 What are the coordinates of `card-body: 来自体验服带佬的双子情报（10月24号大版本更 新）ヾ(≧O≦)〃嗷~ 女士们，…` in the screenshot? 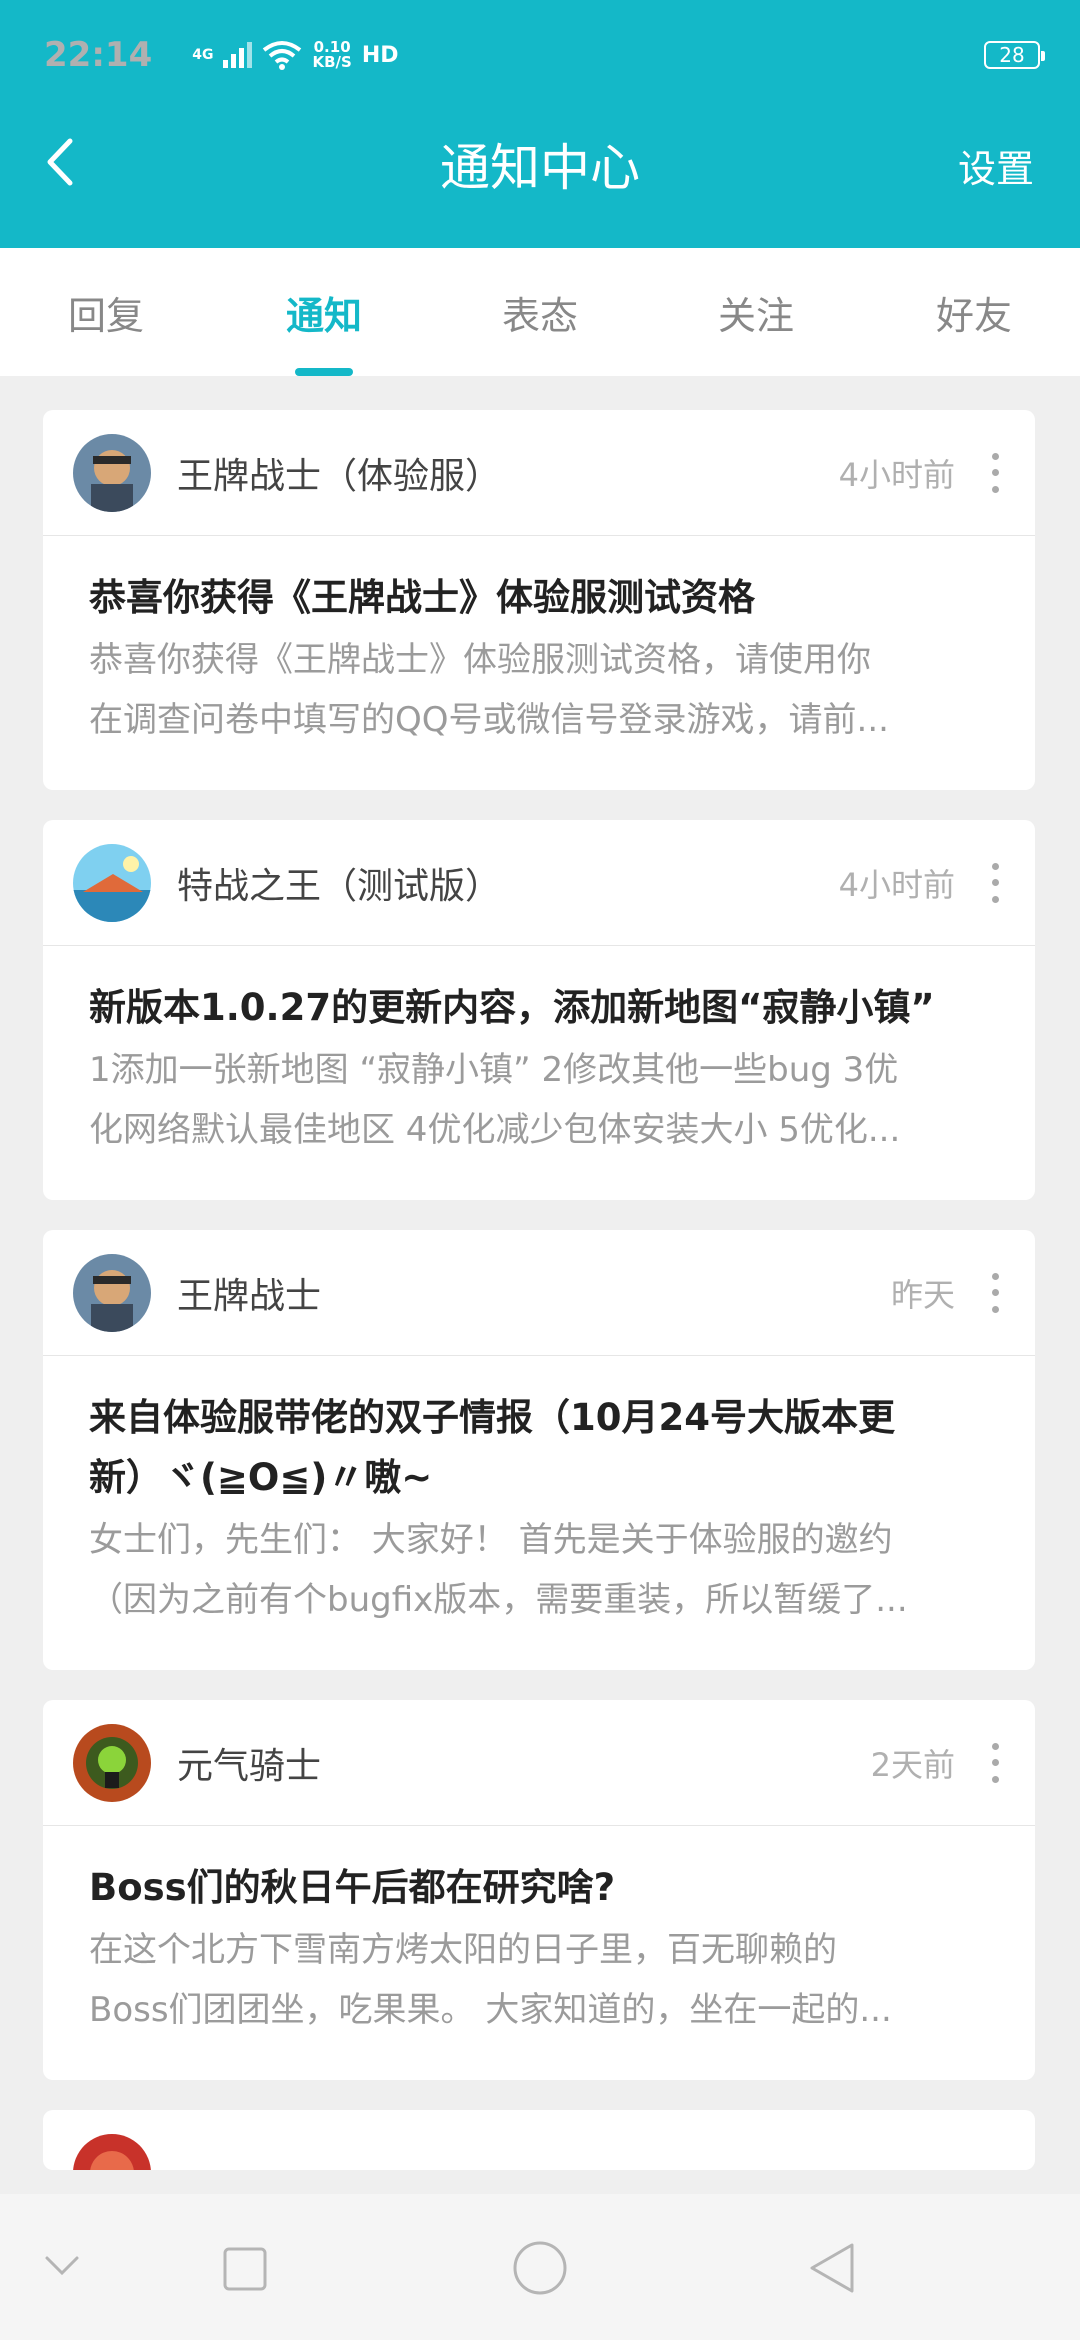 It's located at (539, 1513).